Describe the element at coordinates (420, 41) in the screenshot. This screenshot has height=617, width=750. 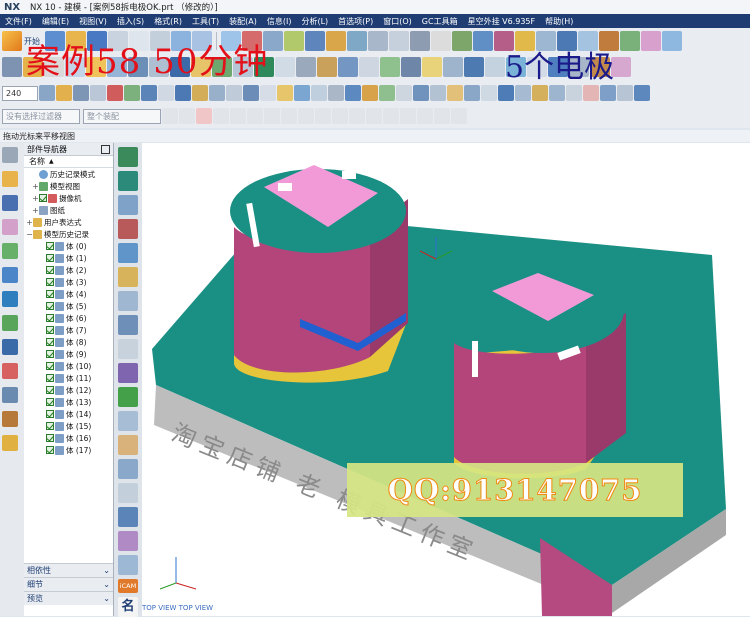
I see `display-icon` at that location.